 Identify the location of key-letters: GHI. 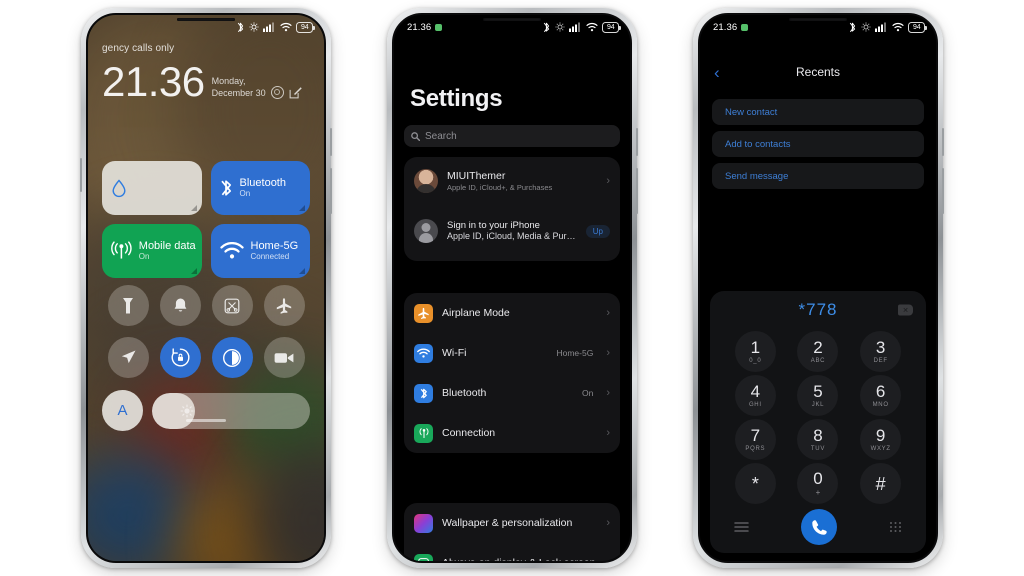
(755, 404).